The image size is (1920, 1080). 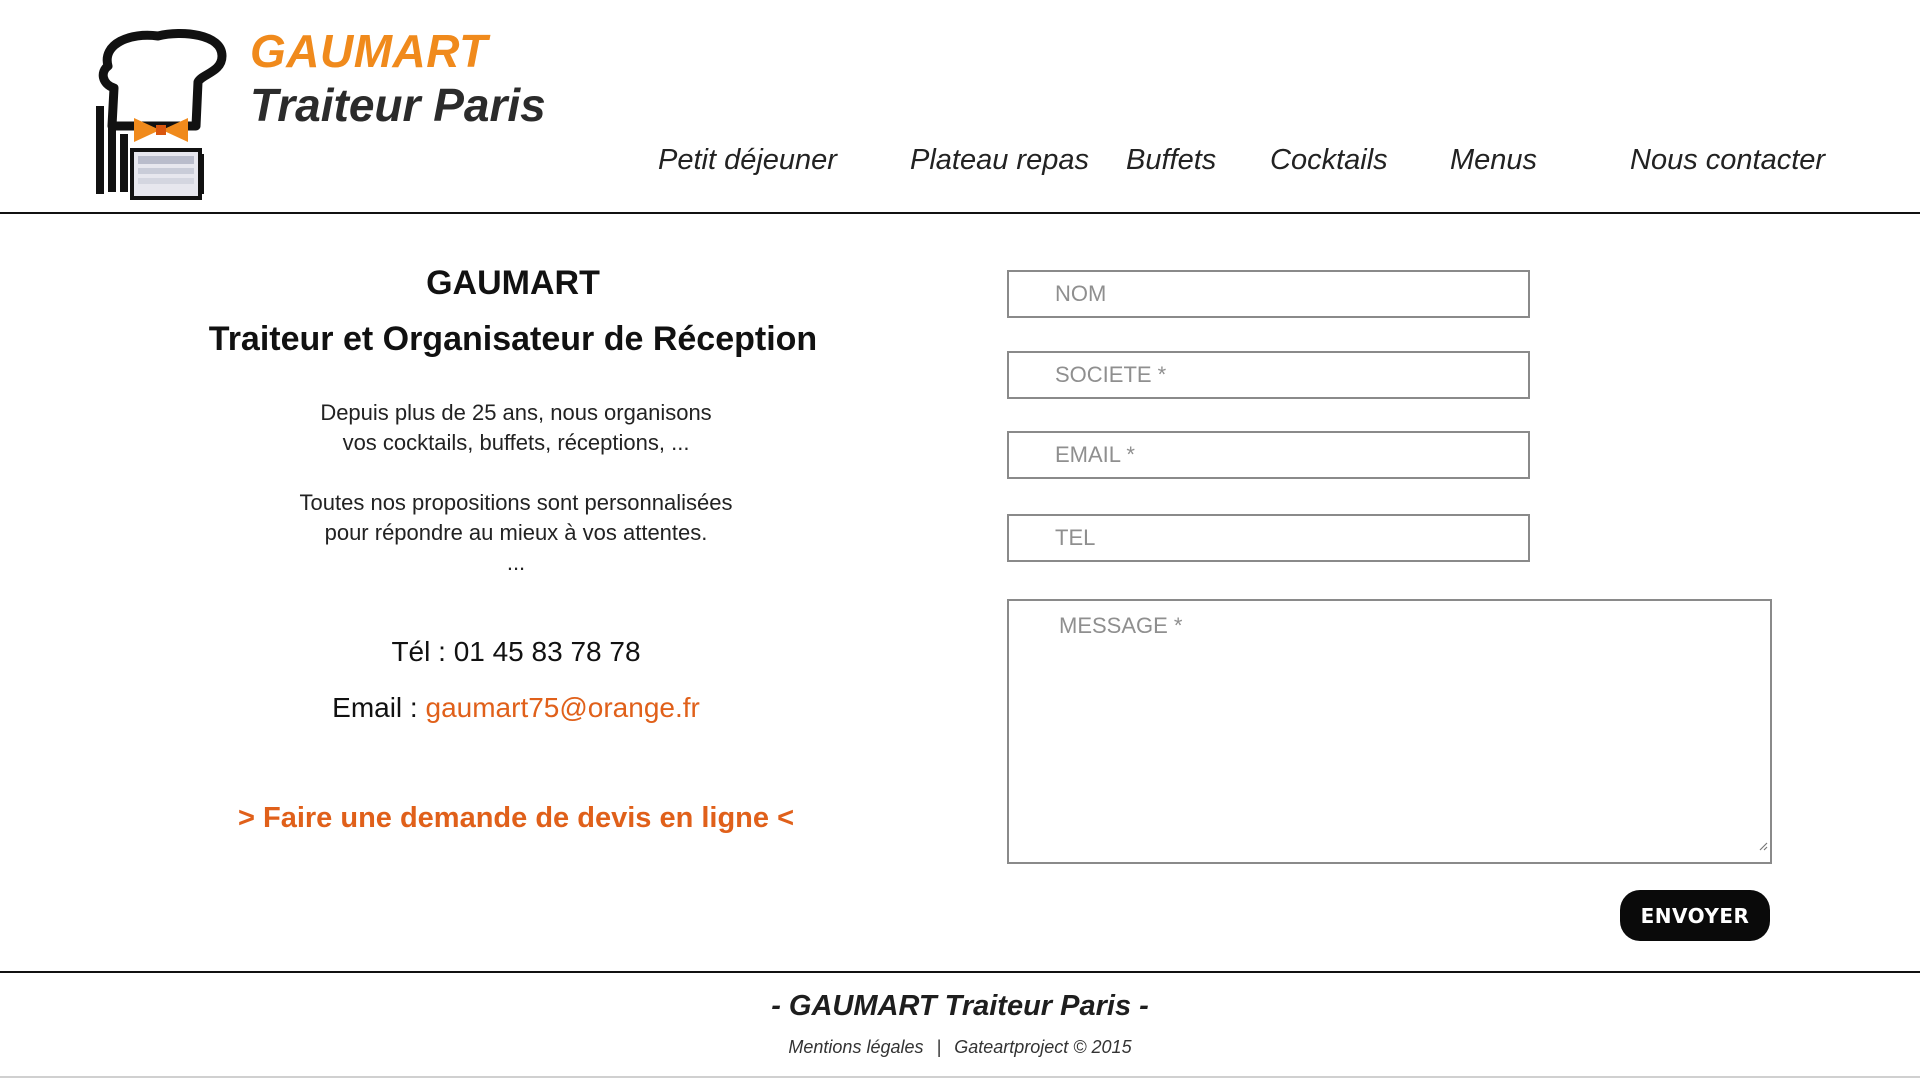 I want to click on send-button: ENVOYER, so click(x=1695, y=915).